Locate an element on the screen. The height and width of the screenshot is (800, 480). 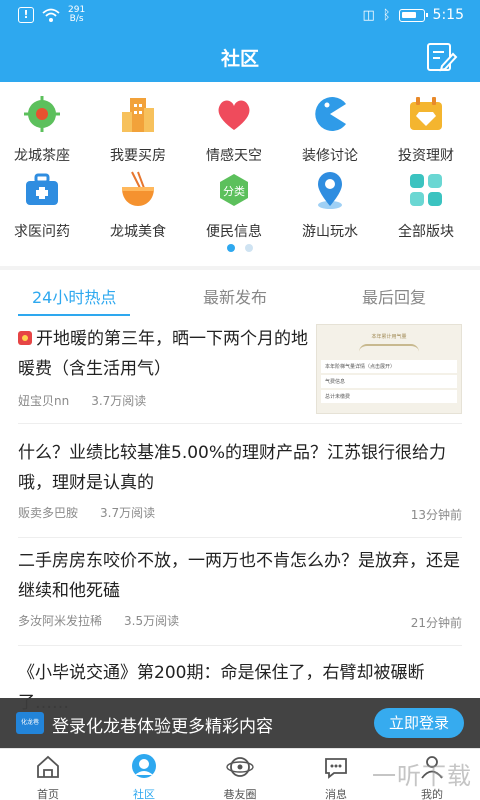
nav-community: 社区 is located at coordinates (144, 774).